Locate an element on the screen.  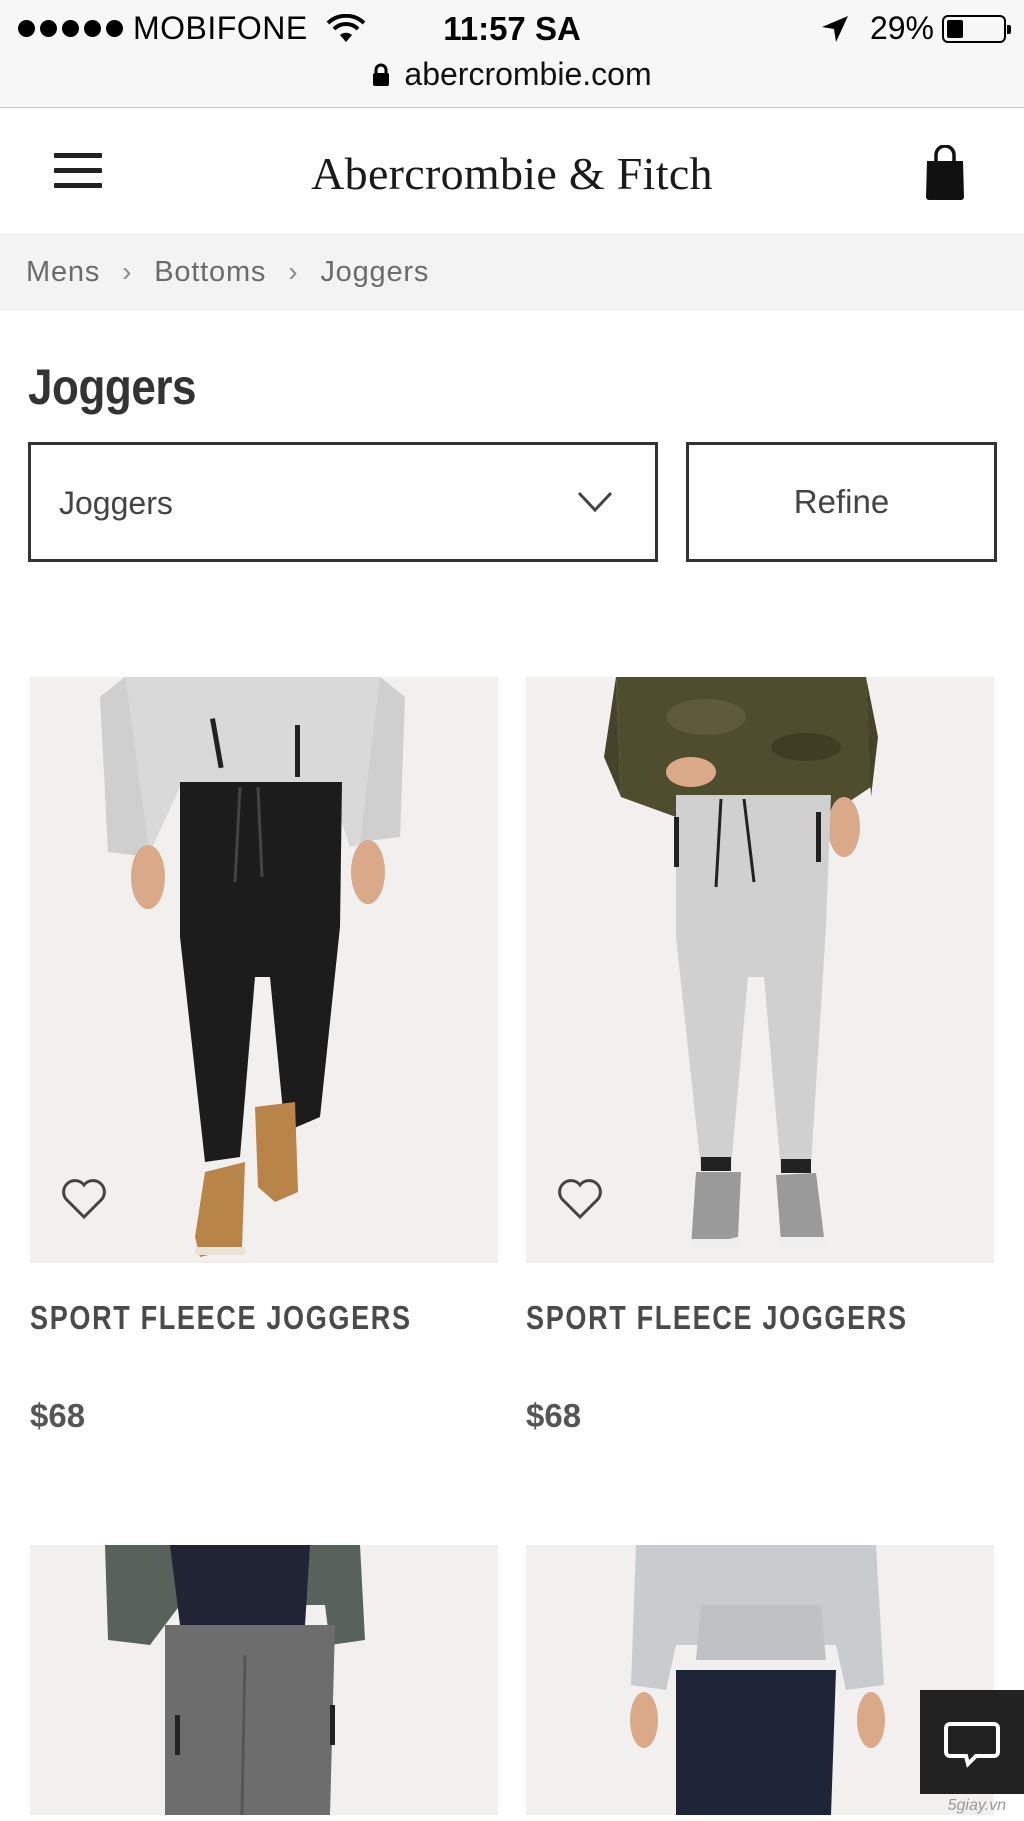
battery-percent: 29% is located at coordinates (901, 28).